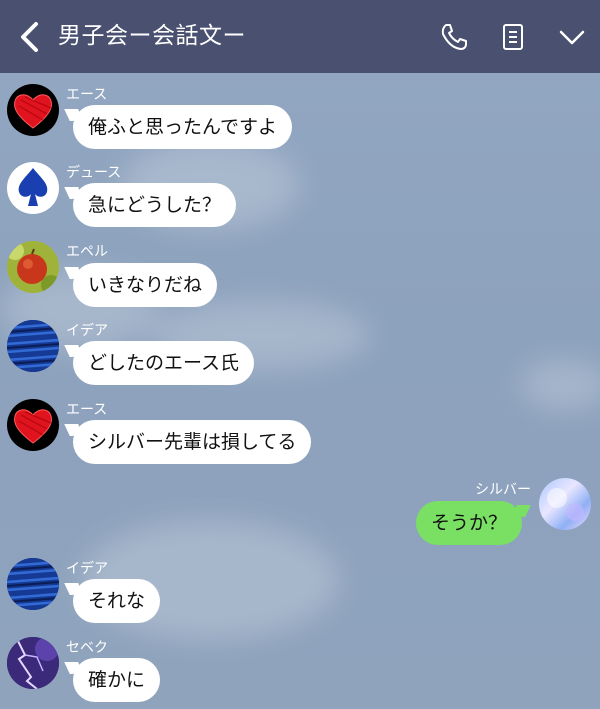 This screenshot has width=600, height=709. Describe the element at coordinates (145, 285) in the screenshot. I see `message-bubble: いきなりだね` at that location.